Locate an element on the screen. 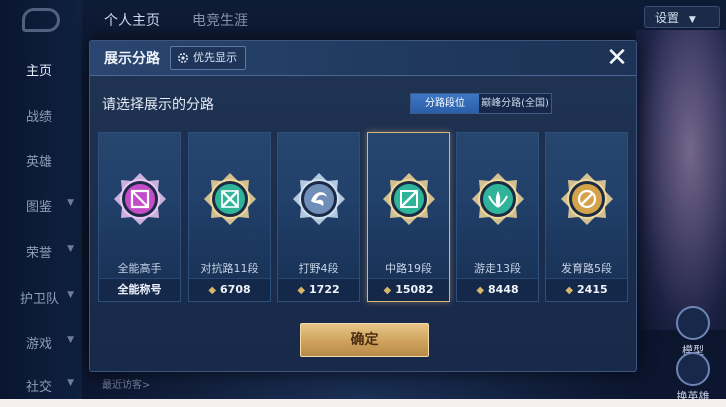 The height and width of the screenshot is (407, 726). sidebar-item-label: 护卫队 is located at coordinates (40, 299).